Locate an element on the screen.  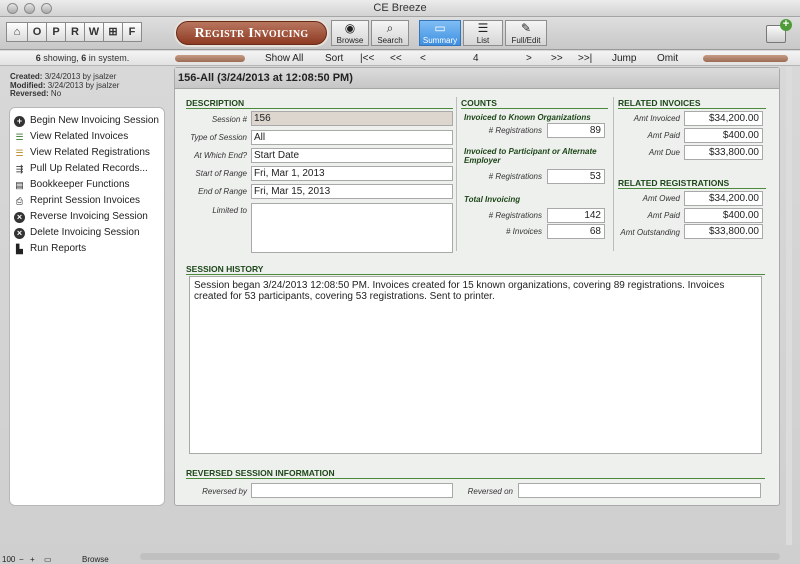
reprint-action: ⎙ Reprint Session Invoices is located at coordinates (87, 201).